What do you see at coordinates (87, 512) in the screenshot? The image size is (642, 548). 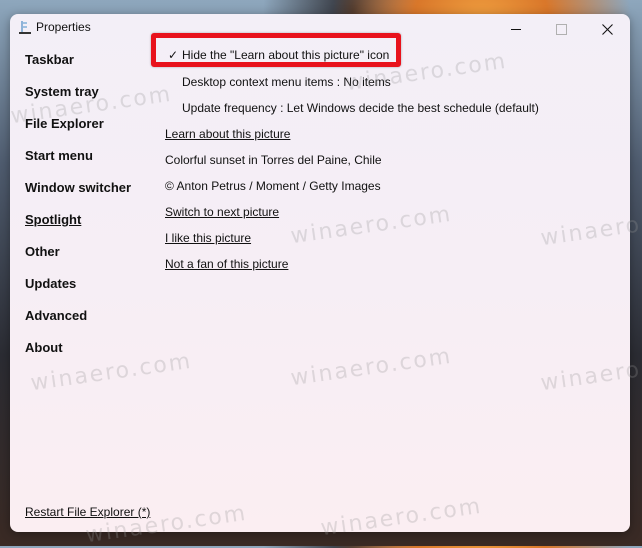 I see `restart-file-explorer-link: Restart File Explorer (*)` at bounding box center [87, 512].